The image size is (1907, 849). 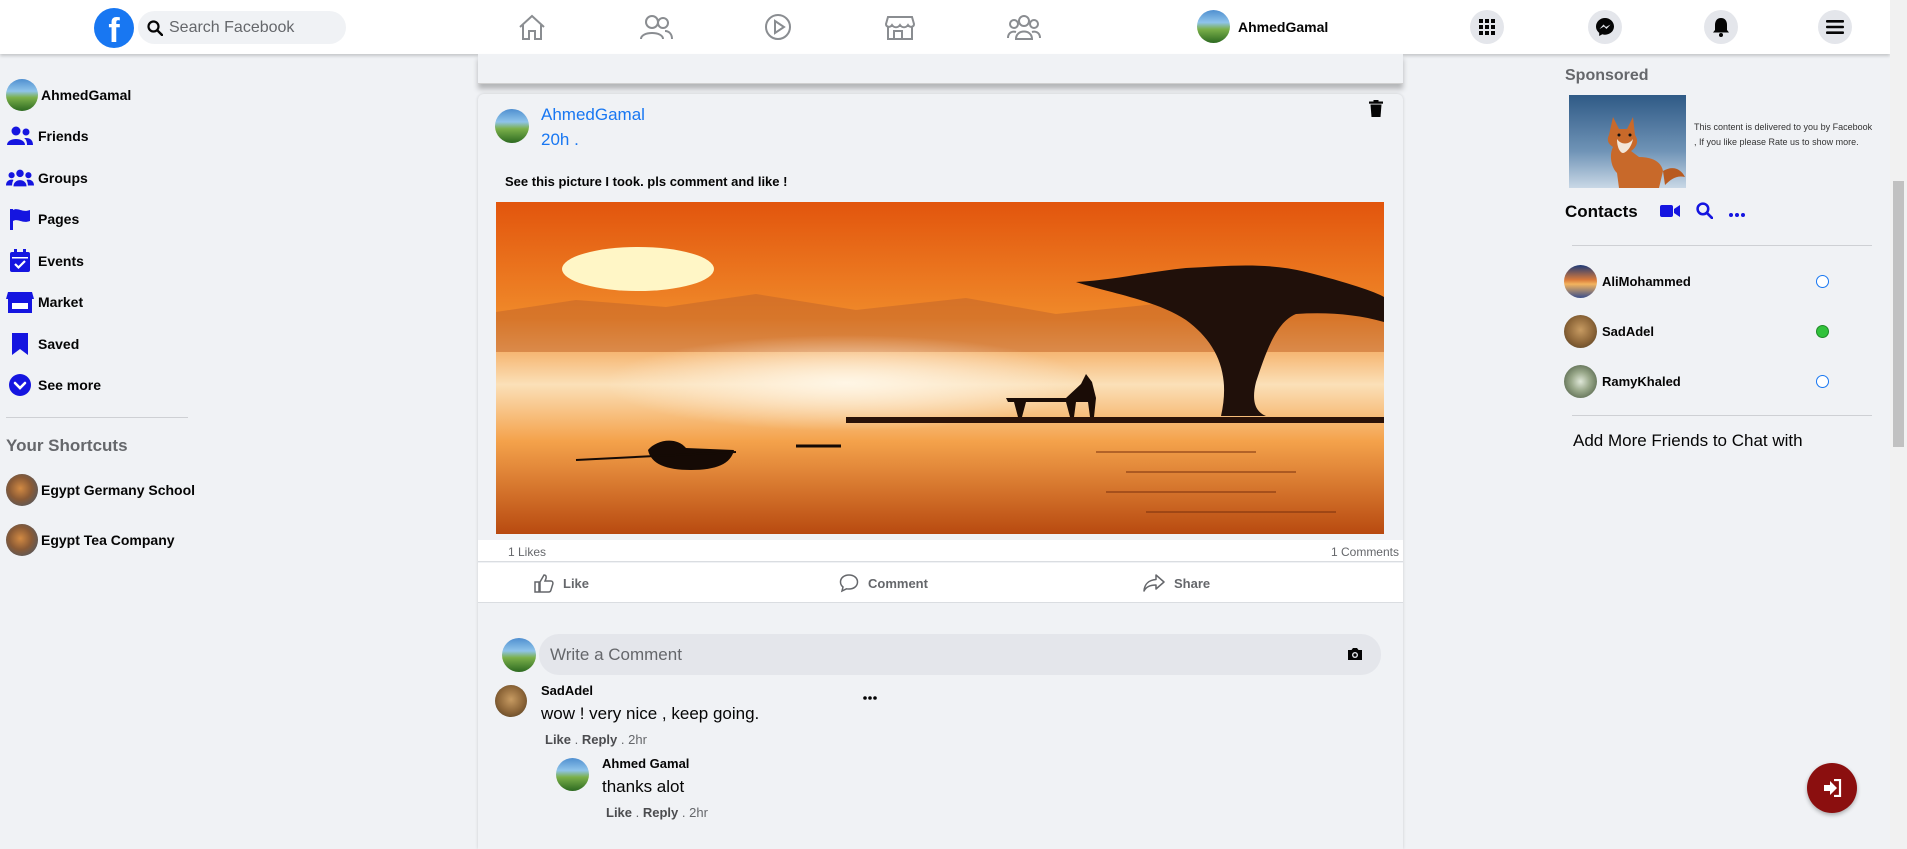 I want to click on post-time: 20h ., so click(x=560, y=139).